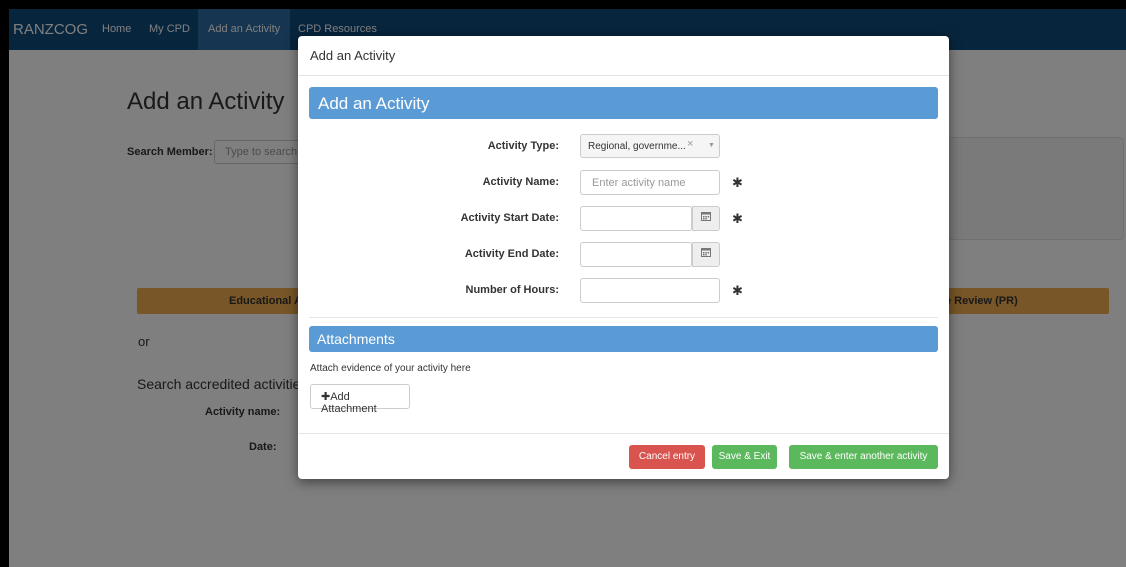 The image size is (1126, 567). What do you see at coordinates (374, 103) in the screenshot?
I see `section-title: Add an Activity` at bounding box center [374, 103].